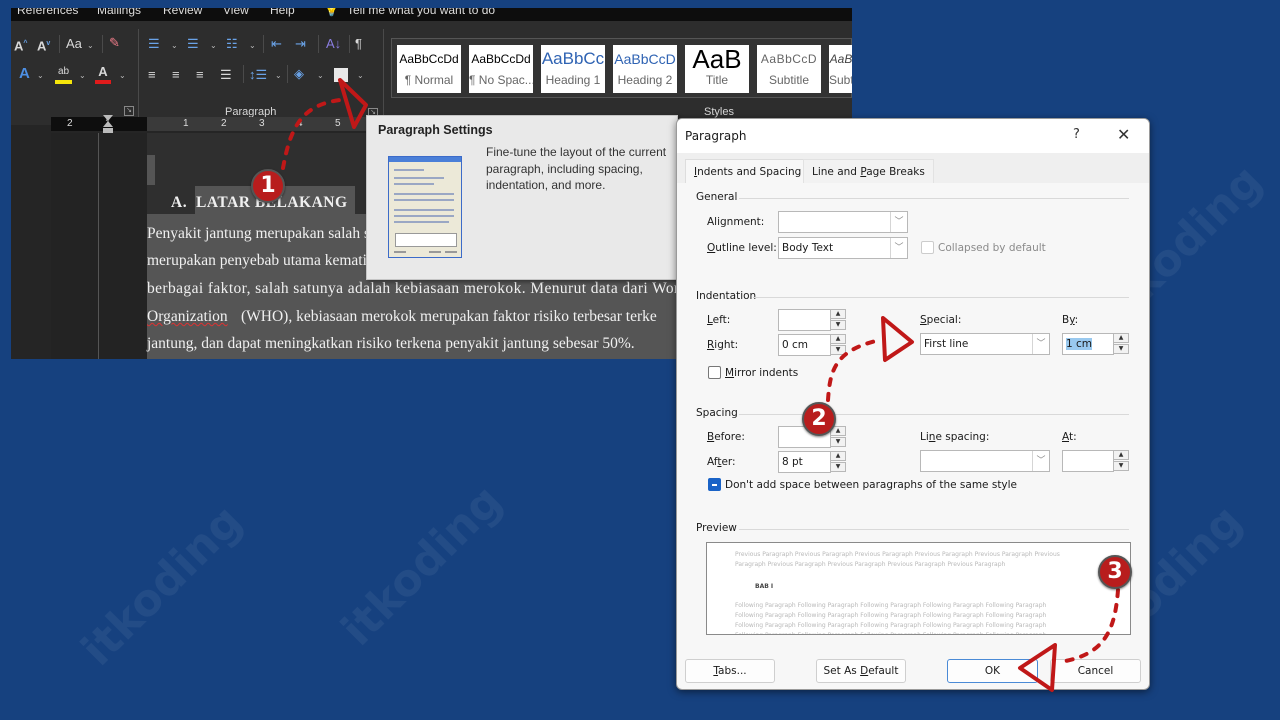 The height and width of the screenshot is (720, 1280). I want to click on alignment-label: Alignment:, so click(736, 222).